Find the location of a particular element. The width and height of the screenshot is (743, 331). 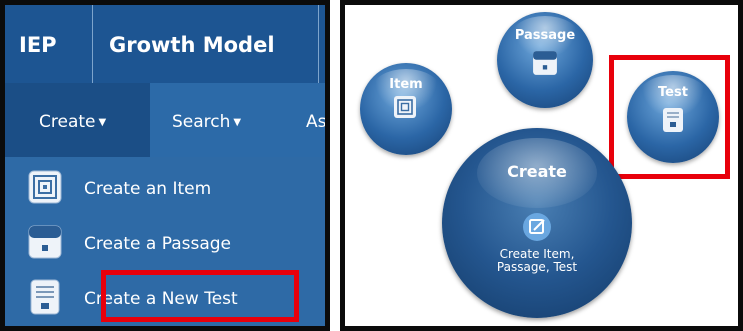

item-bubble: Item is located at coordinates (406, 109).